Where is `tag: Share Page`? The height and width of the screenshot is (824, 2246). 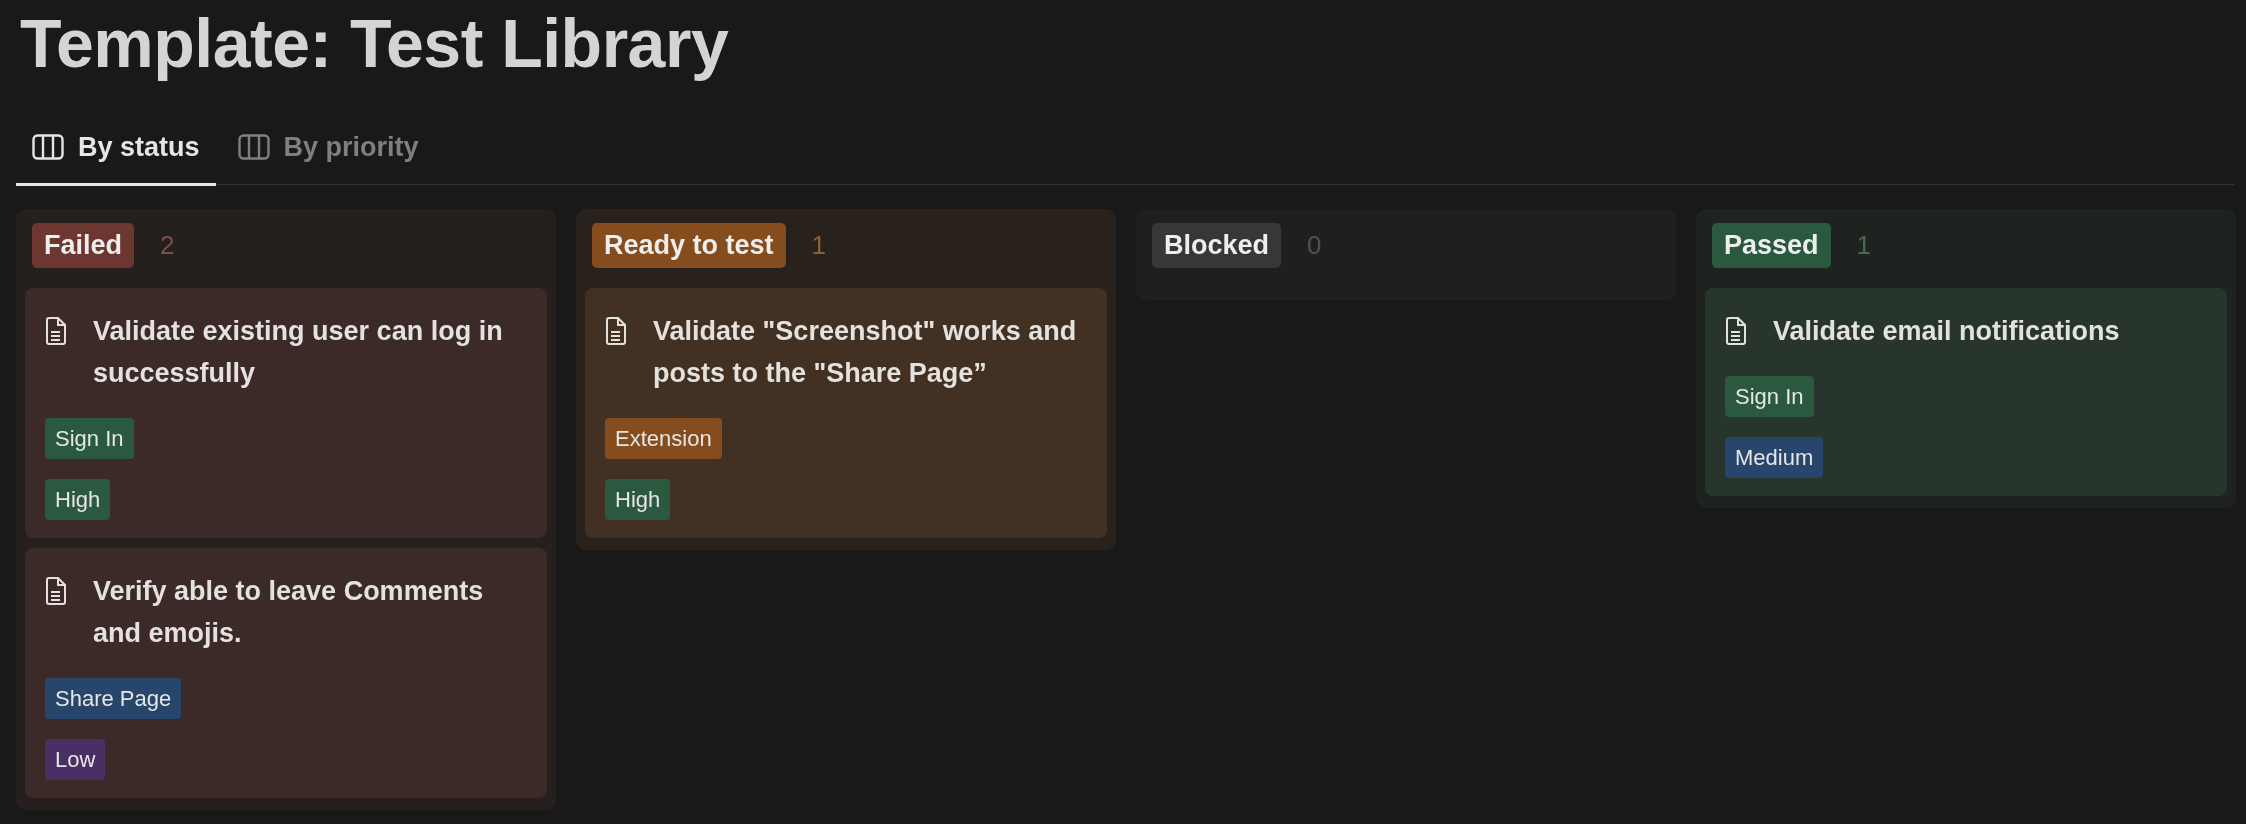
tag: Share Page is located at coordinates (113, 698).